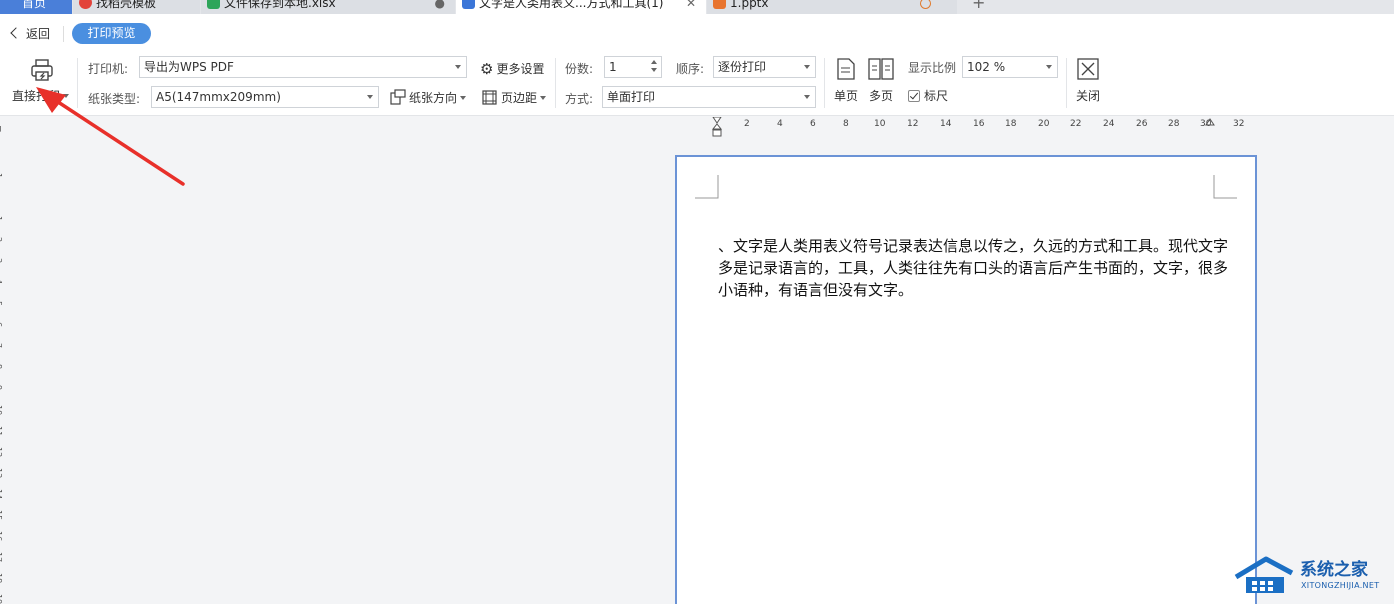 The height and width of the screenshot is (604, 1394). I want to click on multi-page-label: 多页, so click(881, 96).